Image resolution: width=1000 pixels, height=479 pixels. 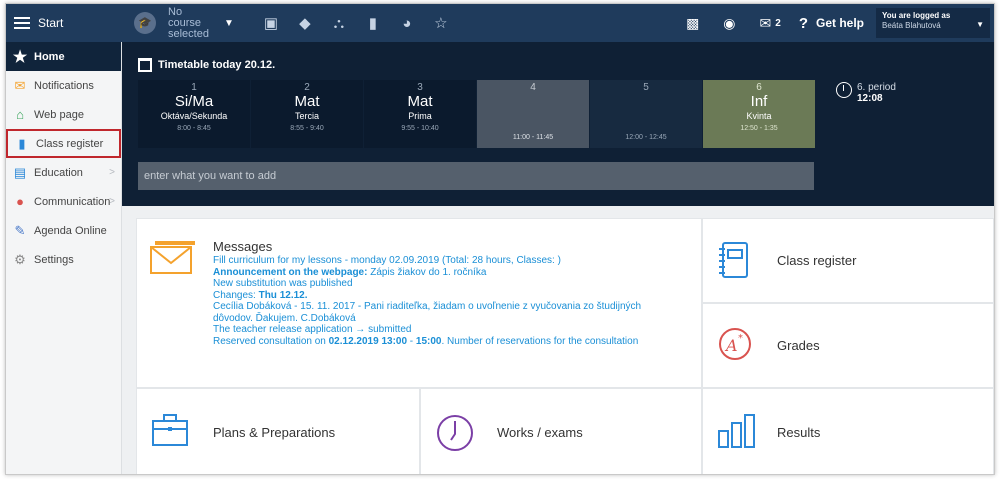 What do you see at coordinates (759, 128) in the screenshot?
I see `period-time: 12:50 - 1:35` at bounding box center [759, 128].